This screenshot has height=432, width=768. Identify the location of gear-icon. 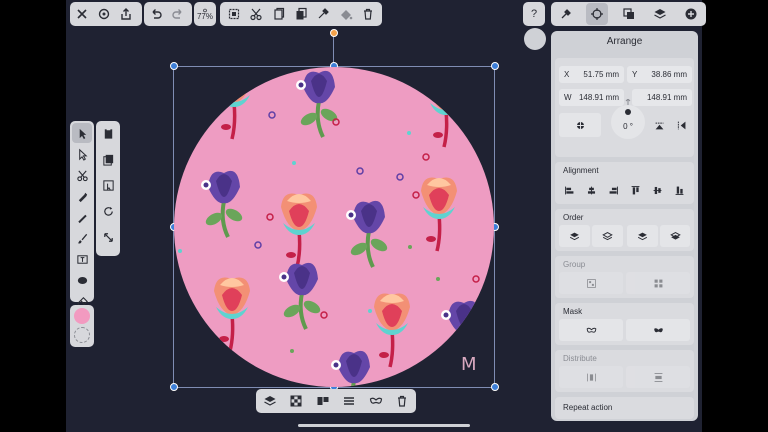
(104, 14).